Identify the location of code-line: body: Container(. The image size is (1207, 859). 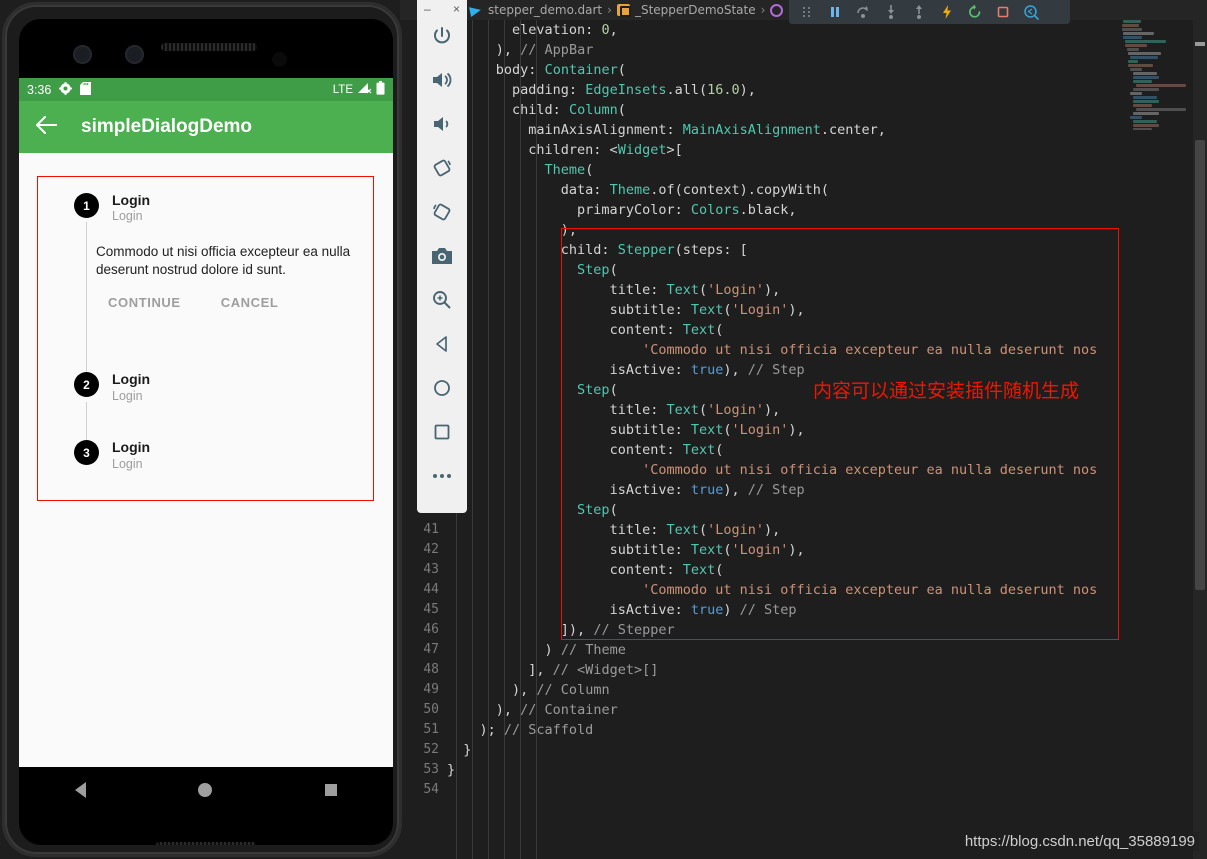
(827, 70).